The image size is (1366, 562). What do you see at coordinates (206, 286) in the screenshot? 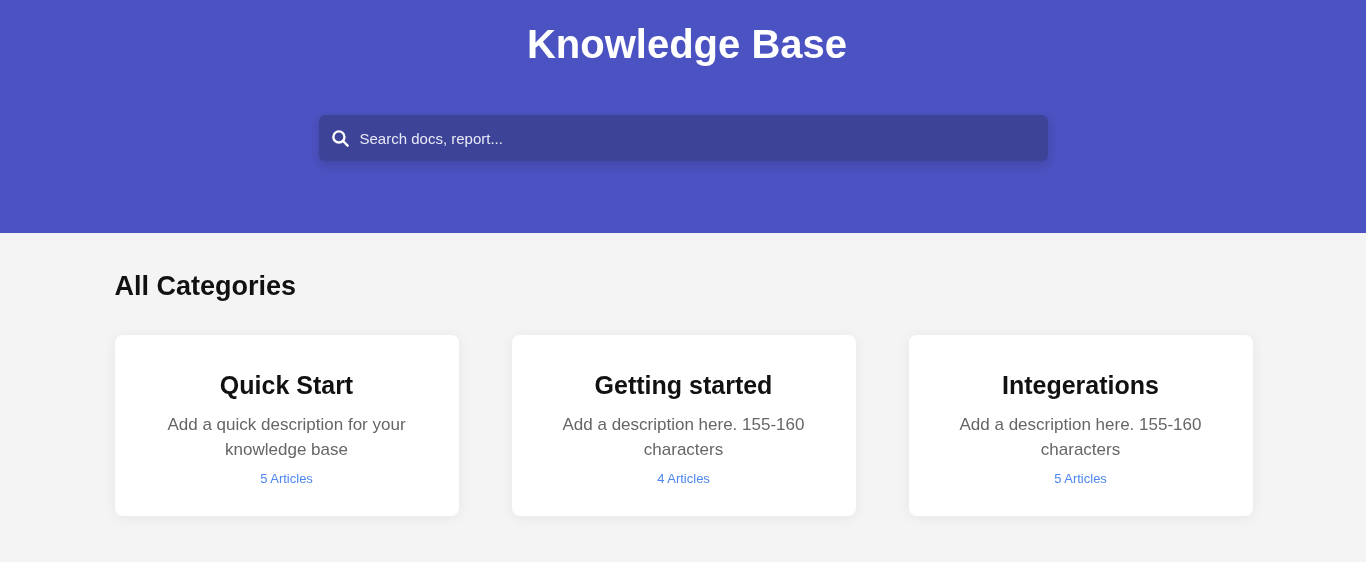
I see `section-title: All Categories` at bounding box center [206, 286].